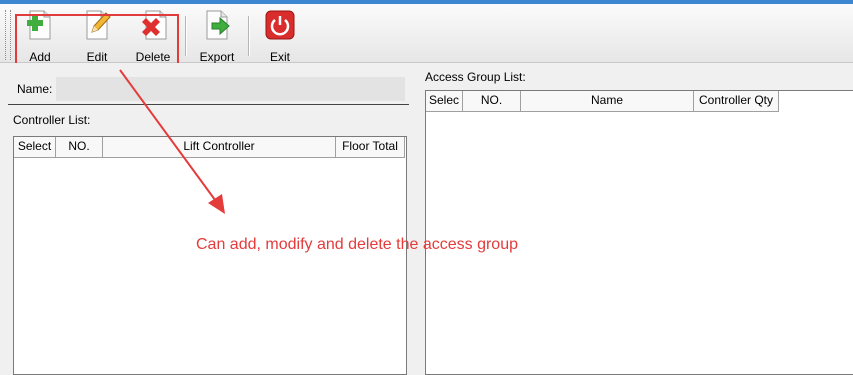  I want to click on column-header-controller-qty: Controller Qty, so click(736, 101).